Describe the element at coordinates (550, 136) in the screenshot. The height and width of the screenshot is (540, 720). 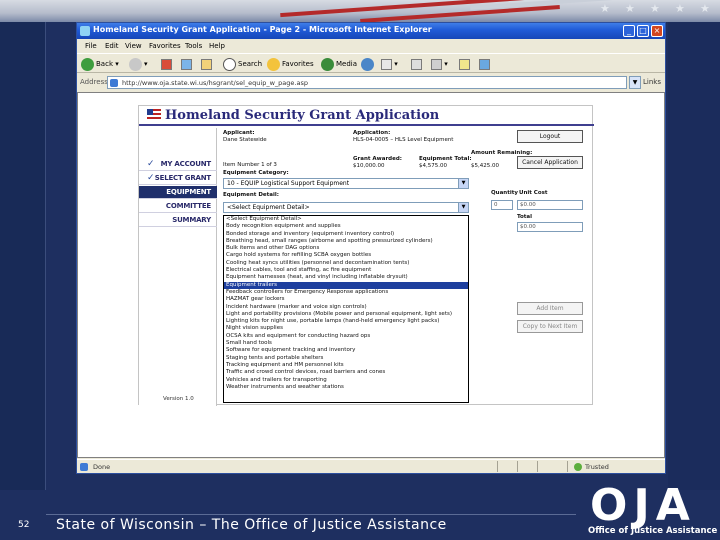
I see `logout-button: Logout` at that location.